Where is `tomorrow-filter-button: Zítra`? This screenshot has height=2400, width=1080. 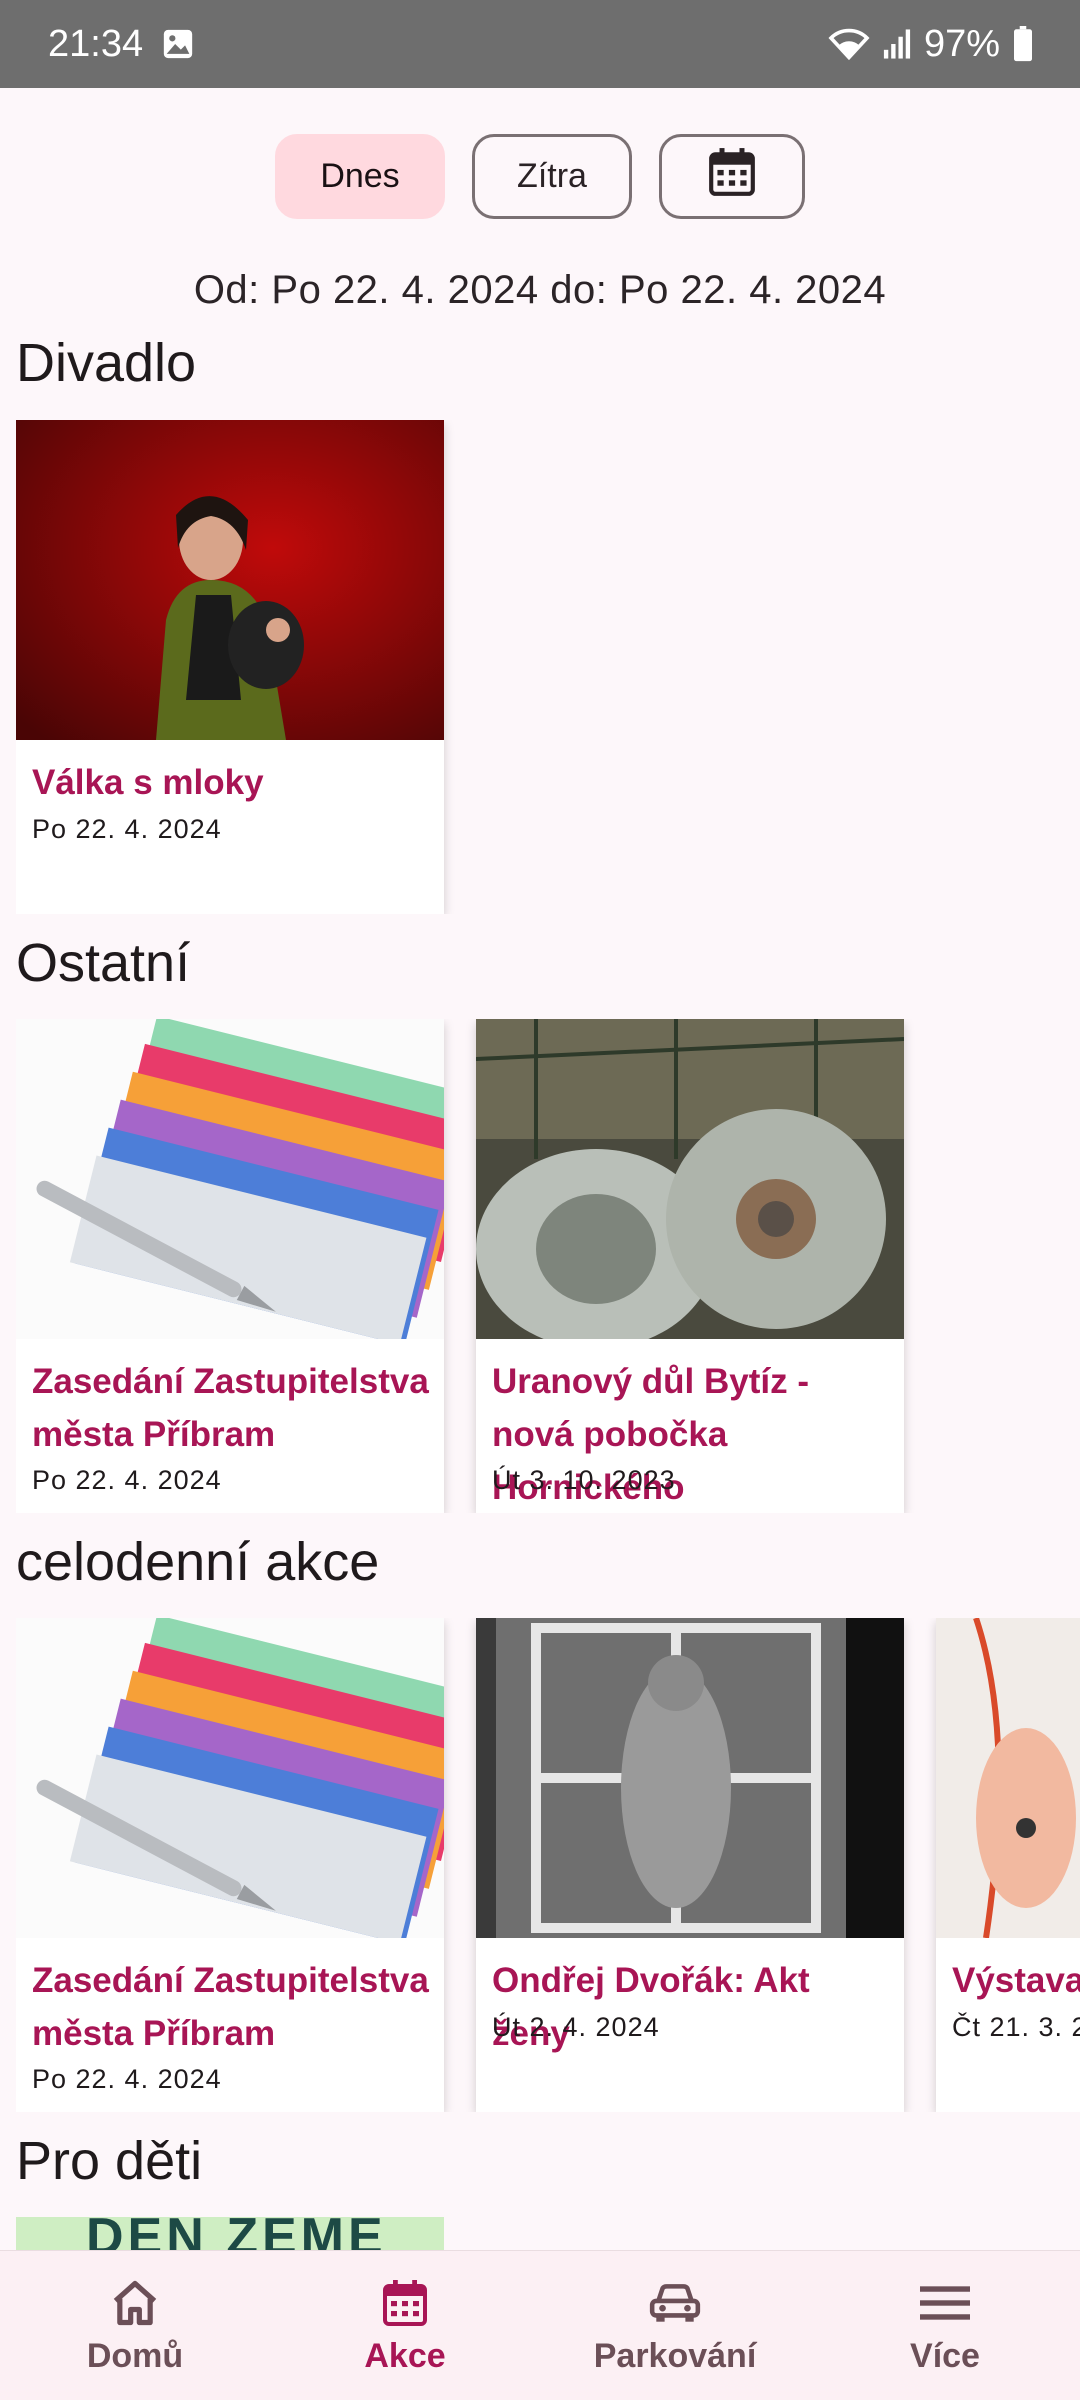
tomorrow-filter-button: Zítra is located at coordinates (552, 176).